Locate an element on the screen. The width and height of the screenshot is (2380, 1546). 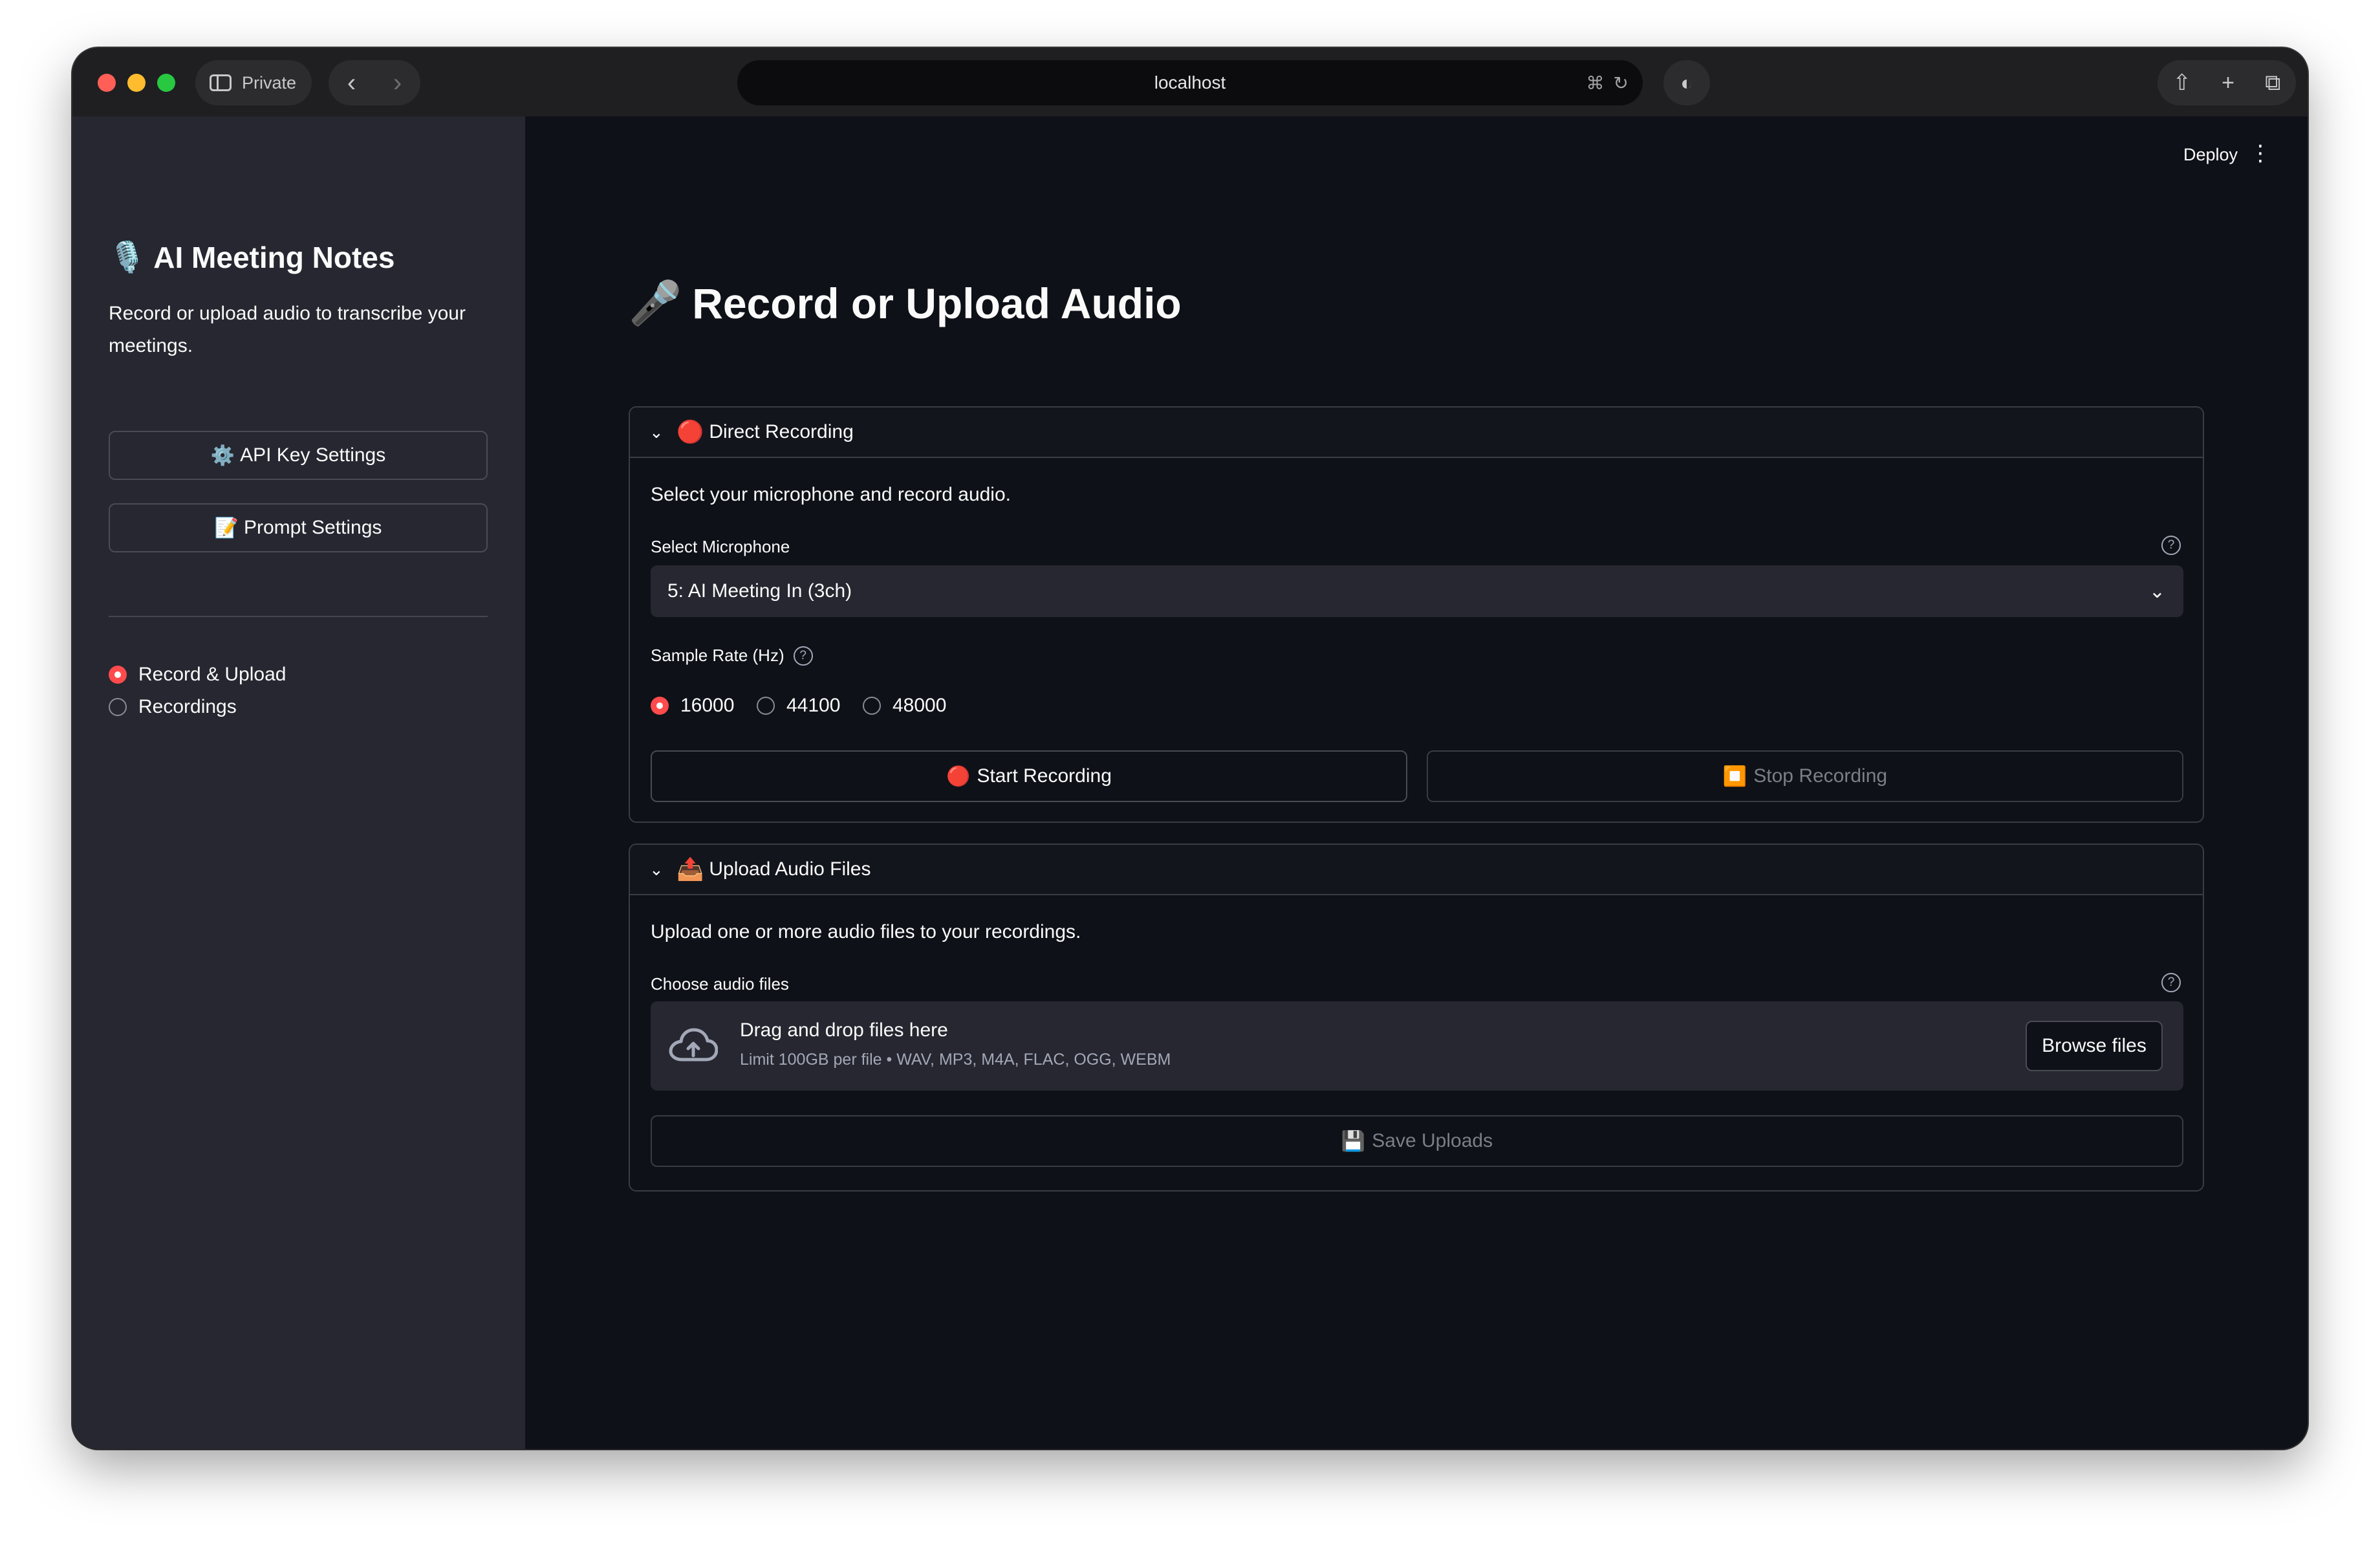
app-title-text: AI Meeting Notes is located at coordinates (274, 257).